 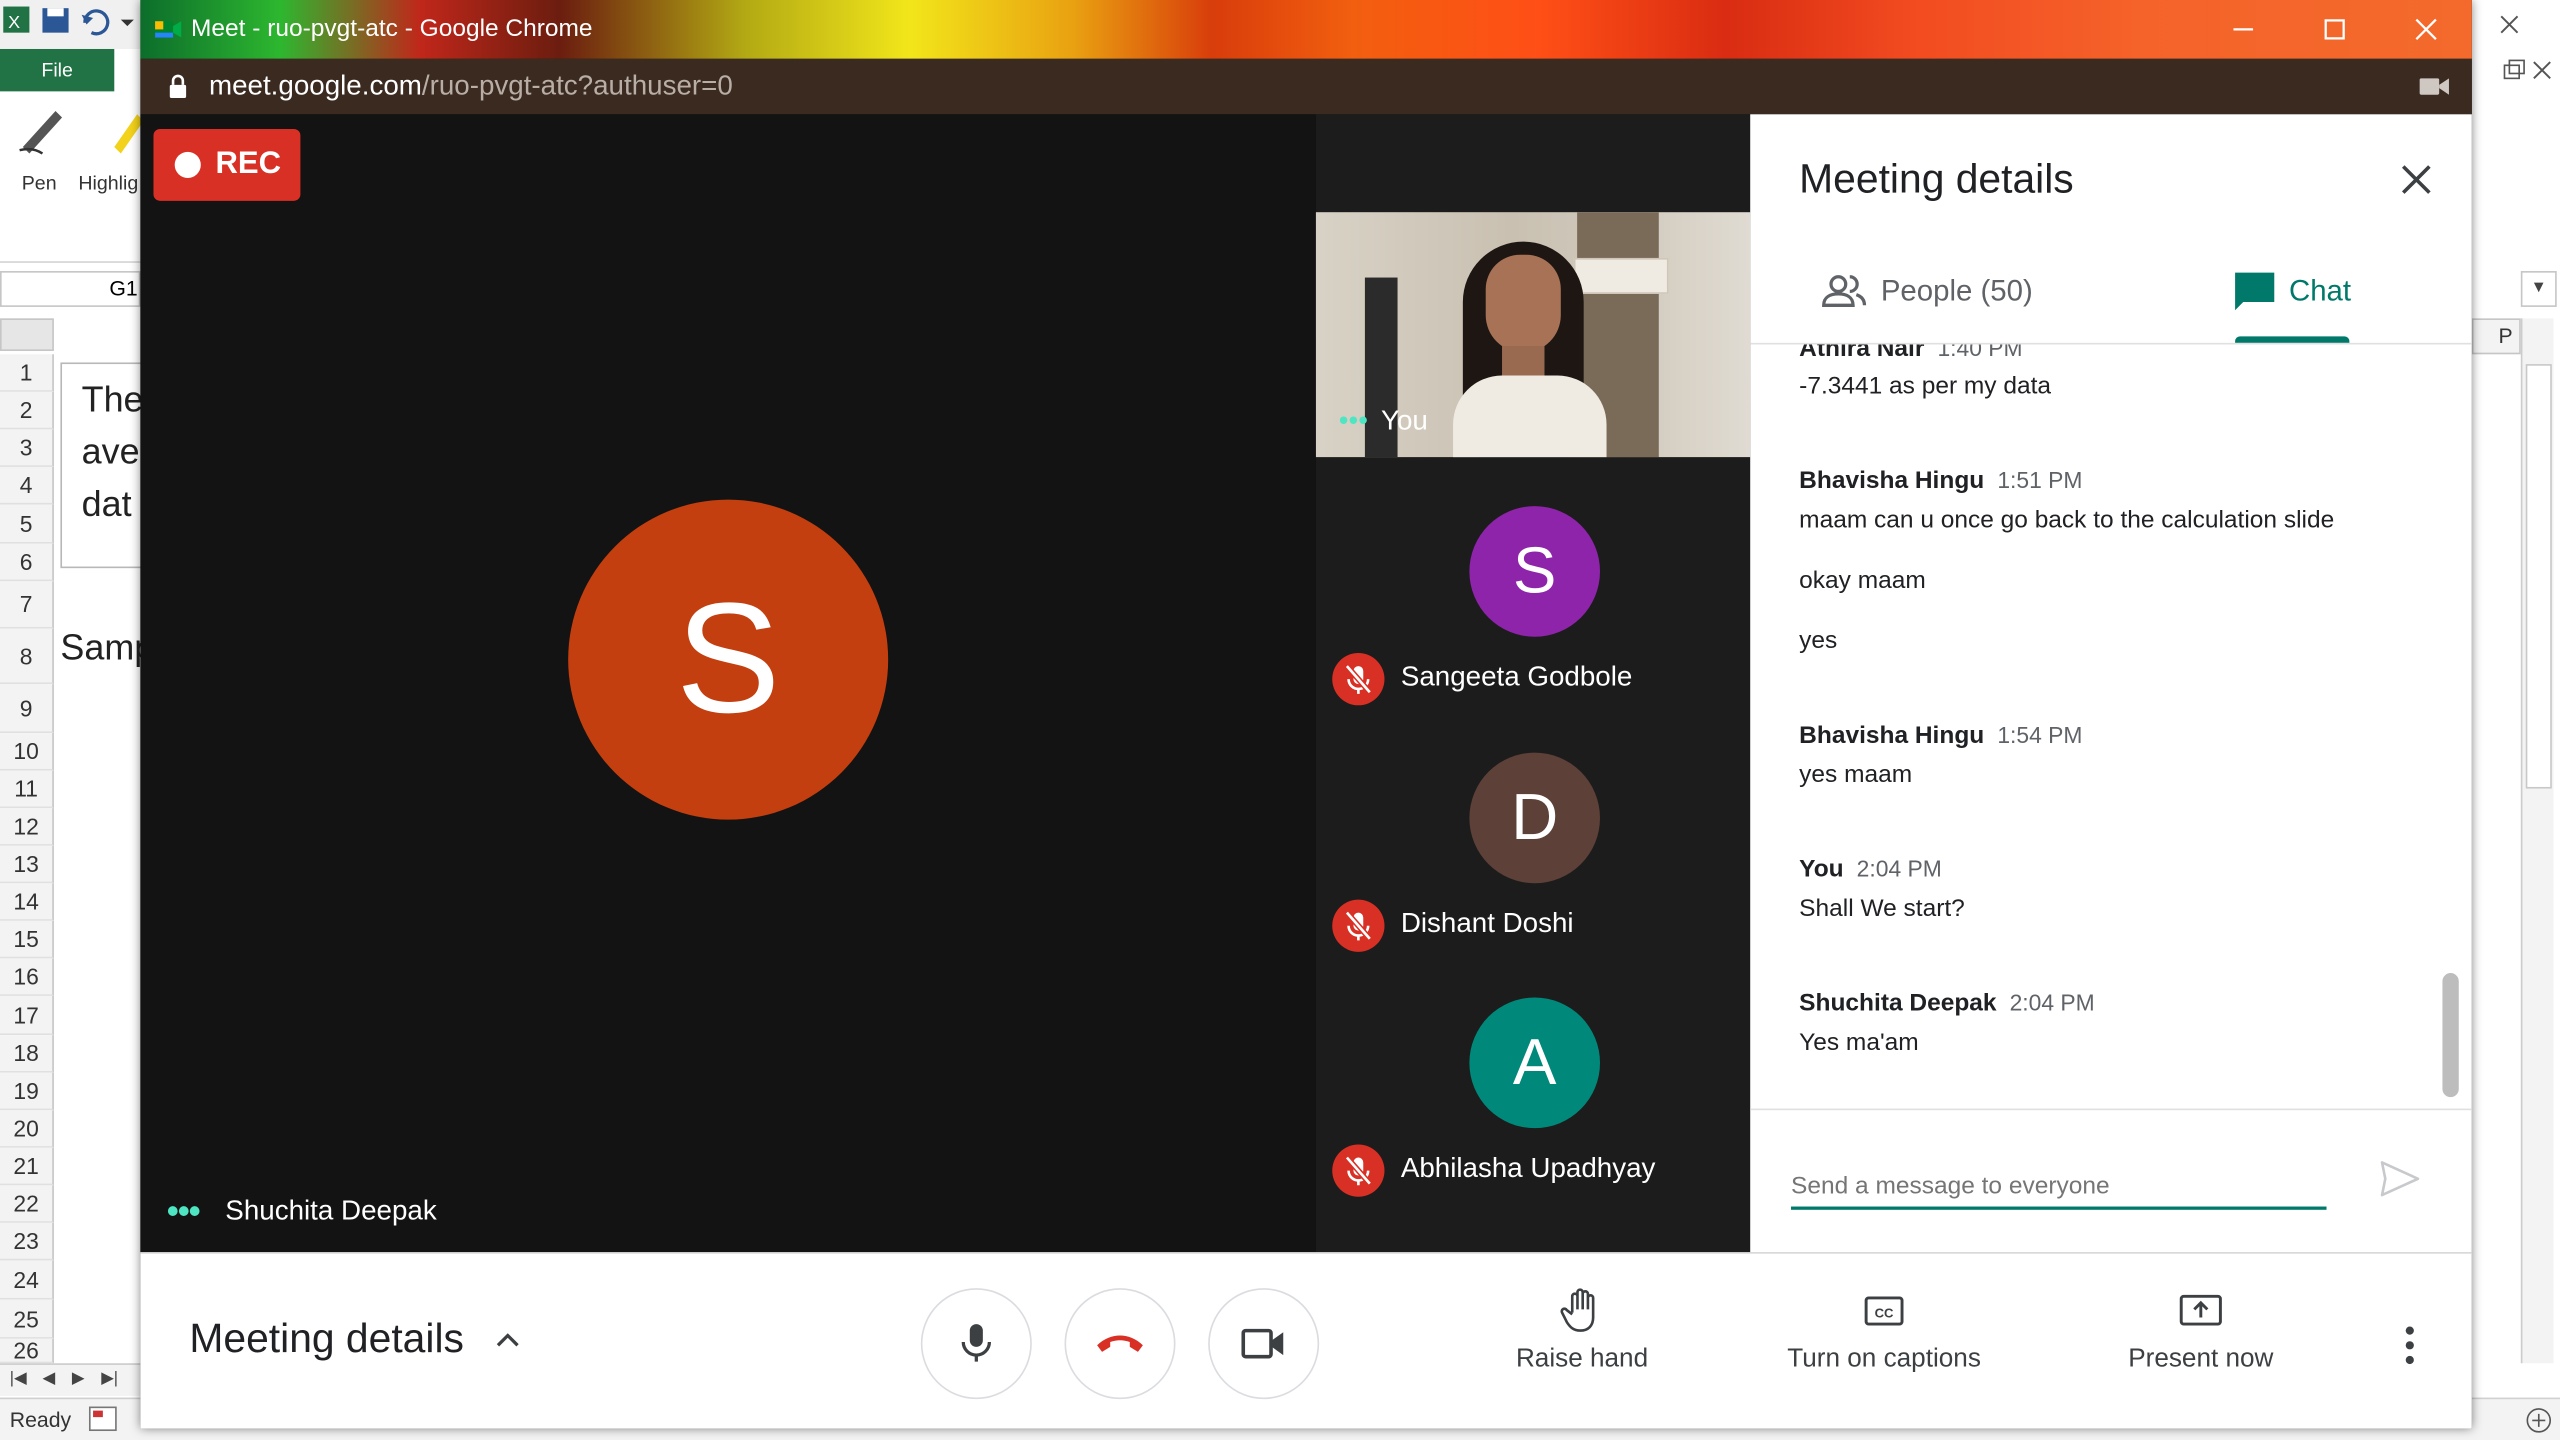 What do you see at coordinates (27, 939) in the screenshot?
I see `excel-row-header: 15` at bounding box center [27, 939].